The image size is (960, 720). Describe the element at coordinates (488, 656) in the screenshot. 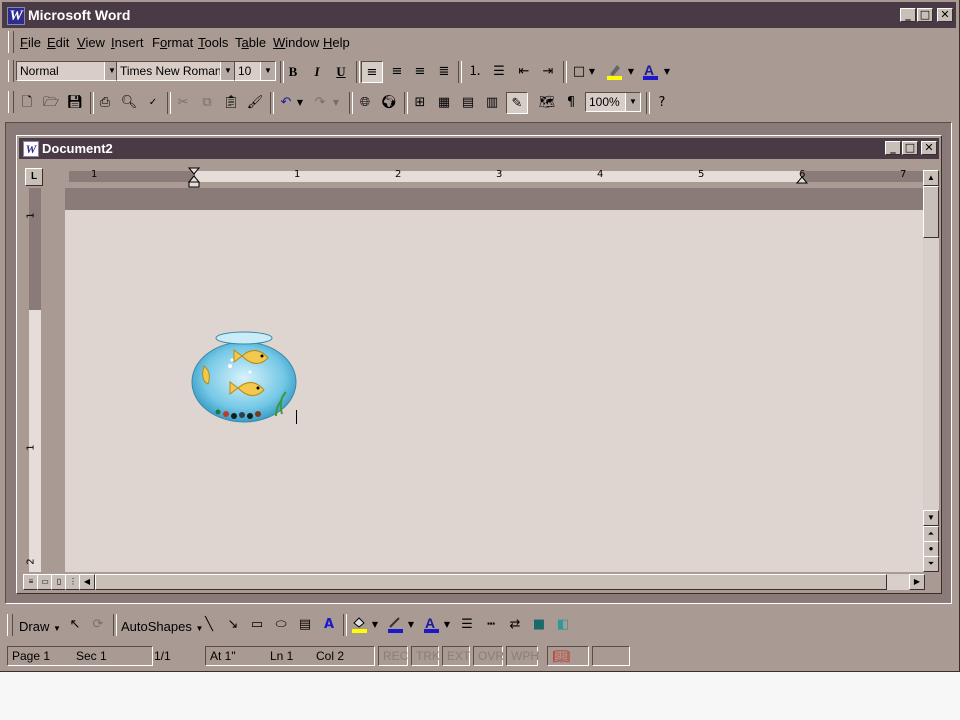

I see `status-ovr: OVR` at that location.